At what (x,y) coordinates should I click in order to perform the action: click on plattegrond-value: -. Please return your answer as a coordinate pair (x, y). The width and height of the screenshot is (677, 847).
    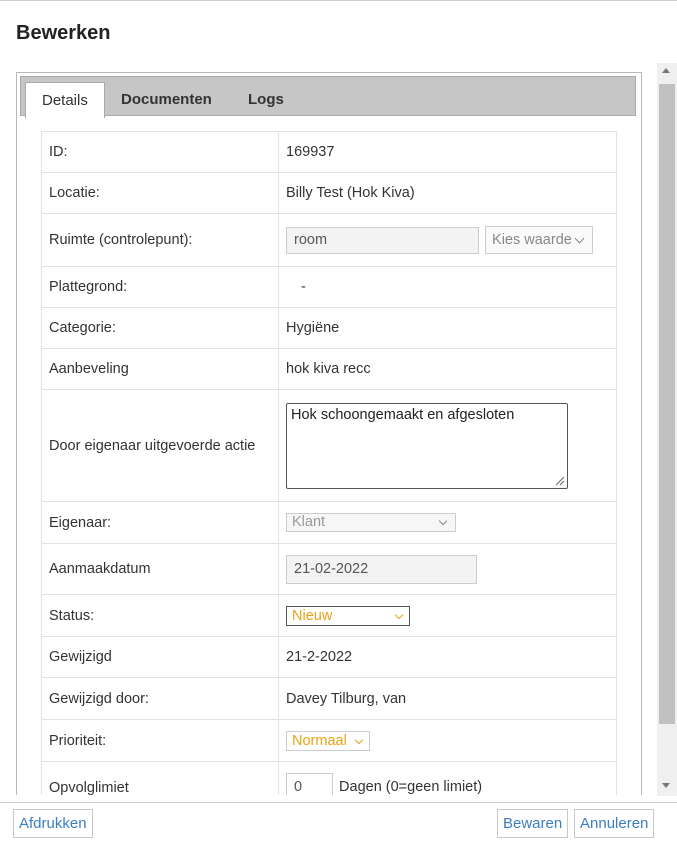
    Looking at the image, I should click on (447, 287).